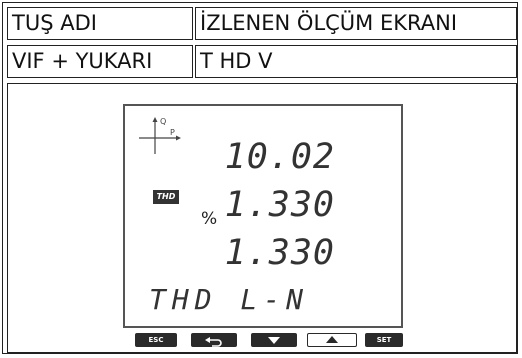 The height and width of the screenshot is (358, 522). What do you see at coordinates (356, 23) in the screenshot?
I see `header-screen: İZLENEN ÖLÇÜM EKRANI` at bounding box center [356, 23].